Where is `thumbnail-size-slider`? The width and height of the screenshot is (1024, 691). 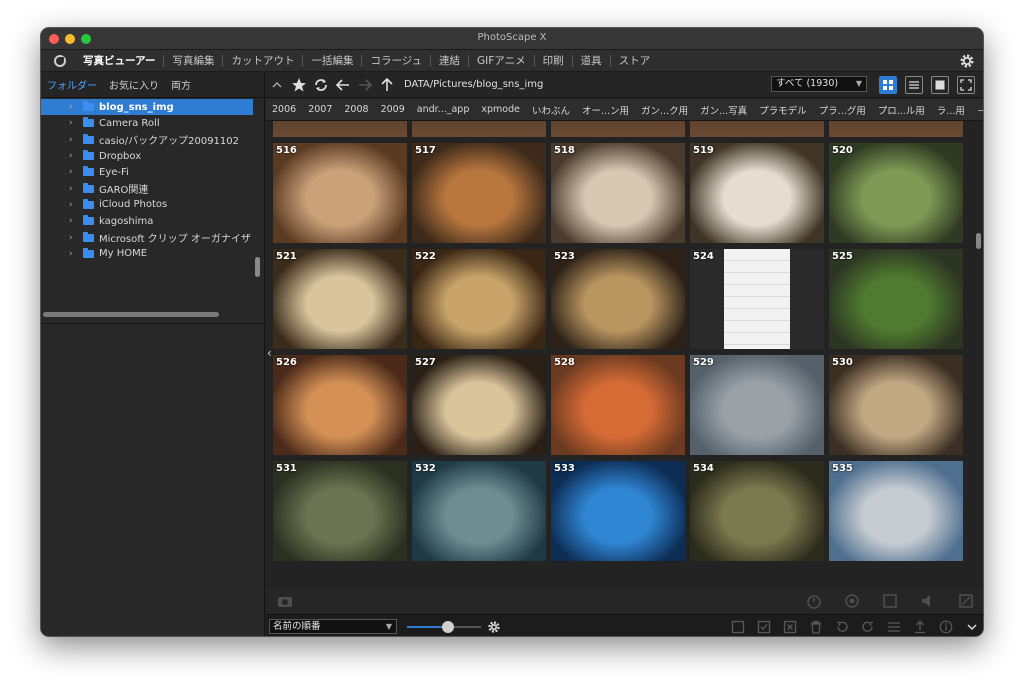 thumbnail-size-slider is located at coordinates (444, 626).